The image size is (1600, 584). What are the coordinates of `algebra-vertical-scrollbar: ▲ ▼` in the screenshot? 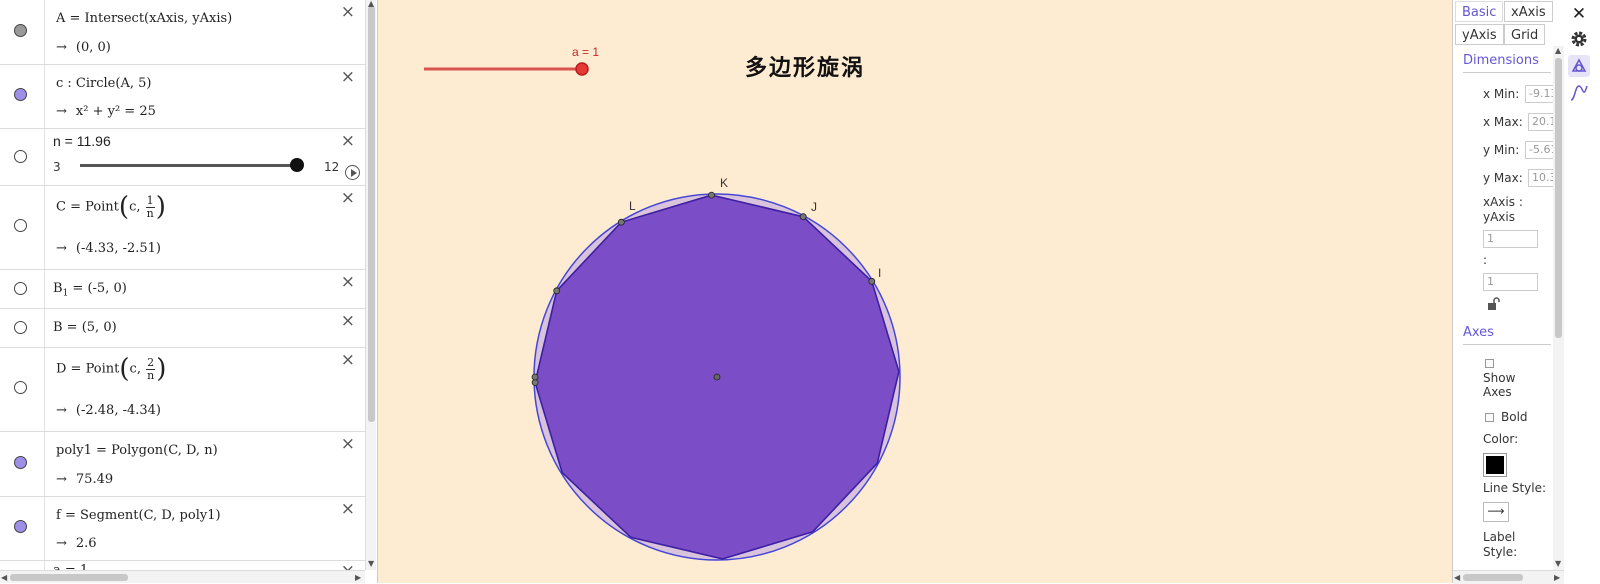 It's located at (370, 285).